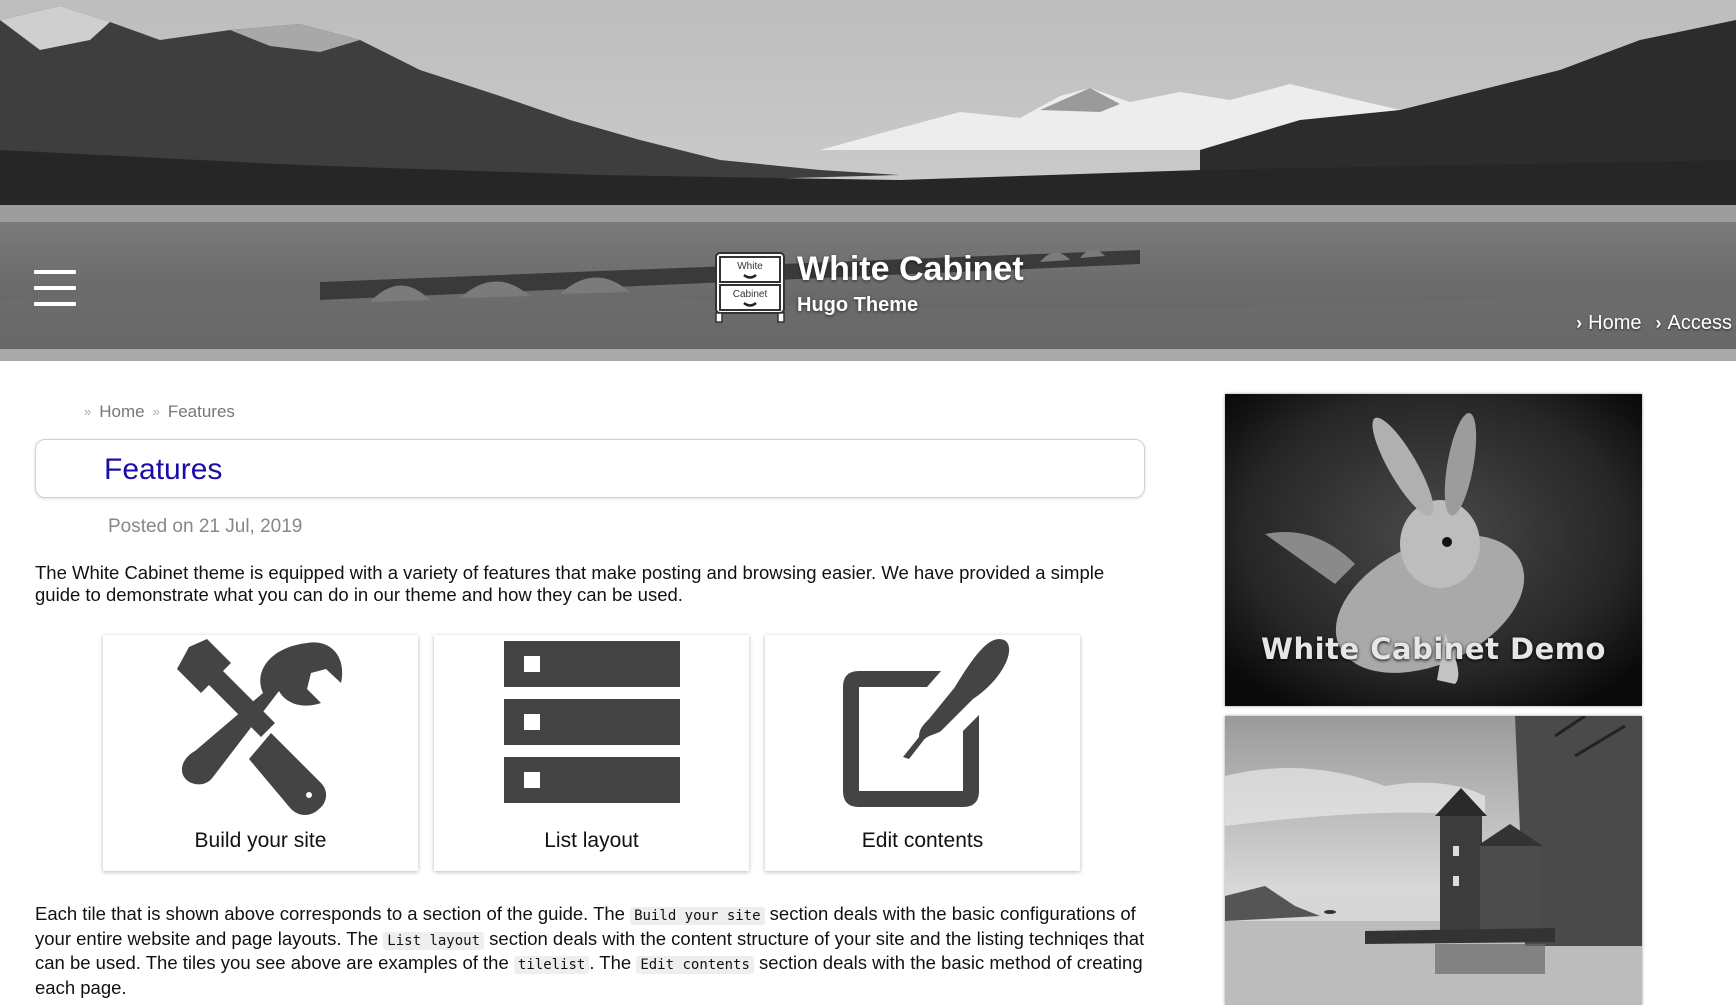 Image resolution: width=1736 pixels, height=1005 pixels. What do you see at coordinates (591, 722) in the screenshot?
I see `list-icon` at bounding box center [591, 722].